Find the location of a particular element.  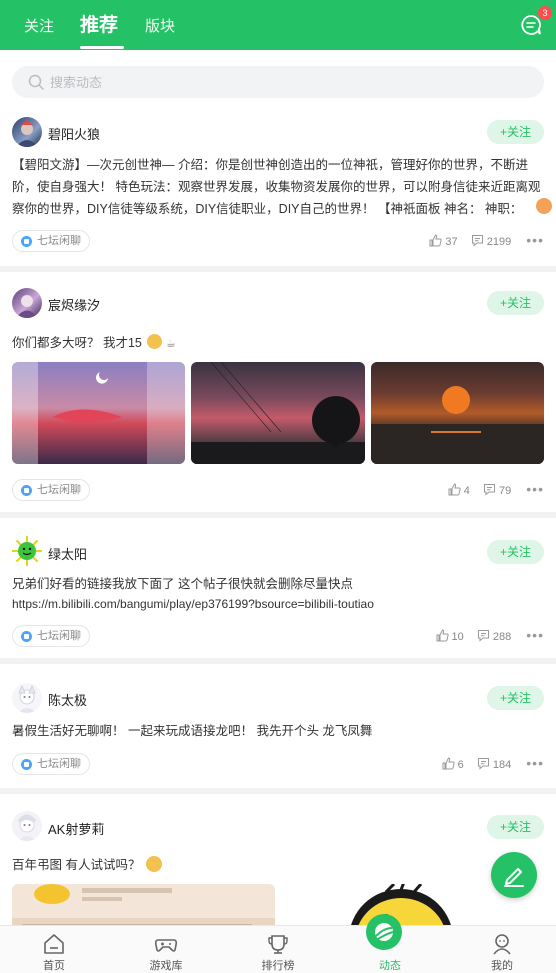

comment-button: 288 is located at coordinates (494, 637).